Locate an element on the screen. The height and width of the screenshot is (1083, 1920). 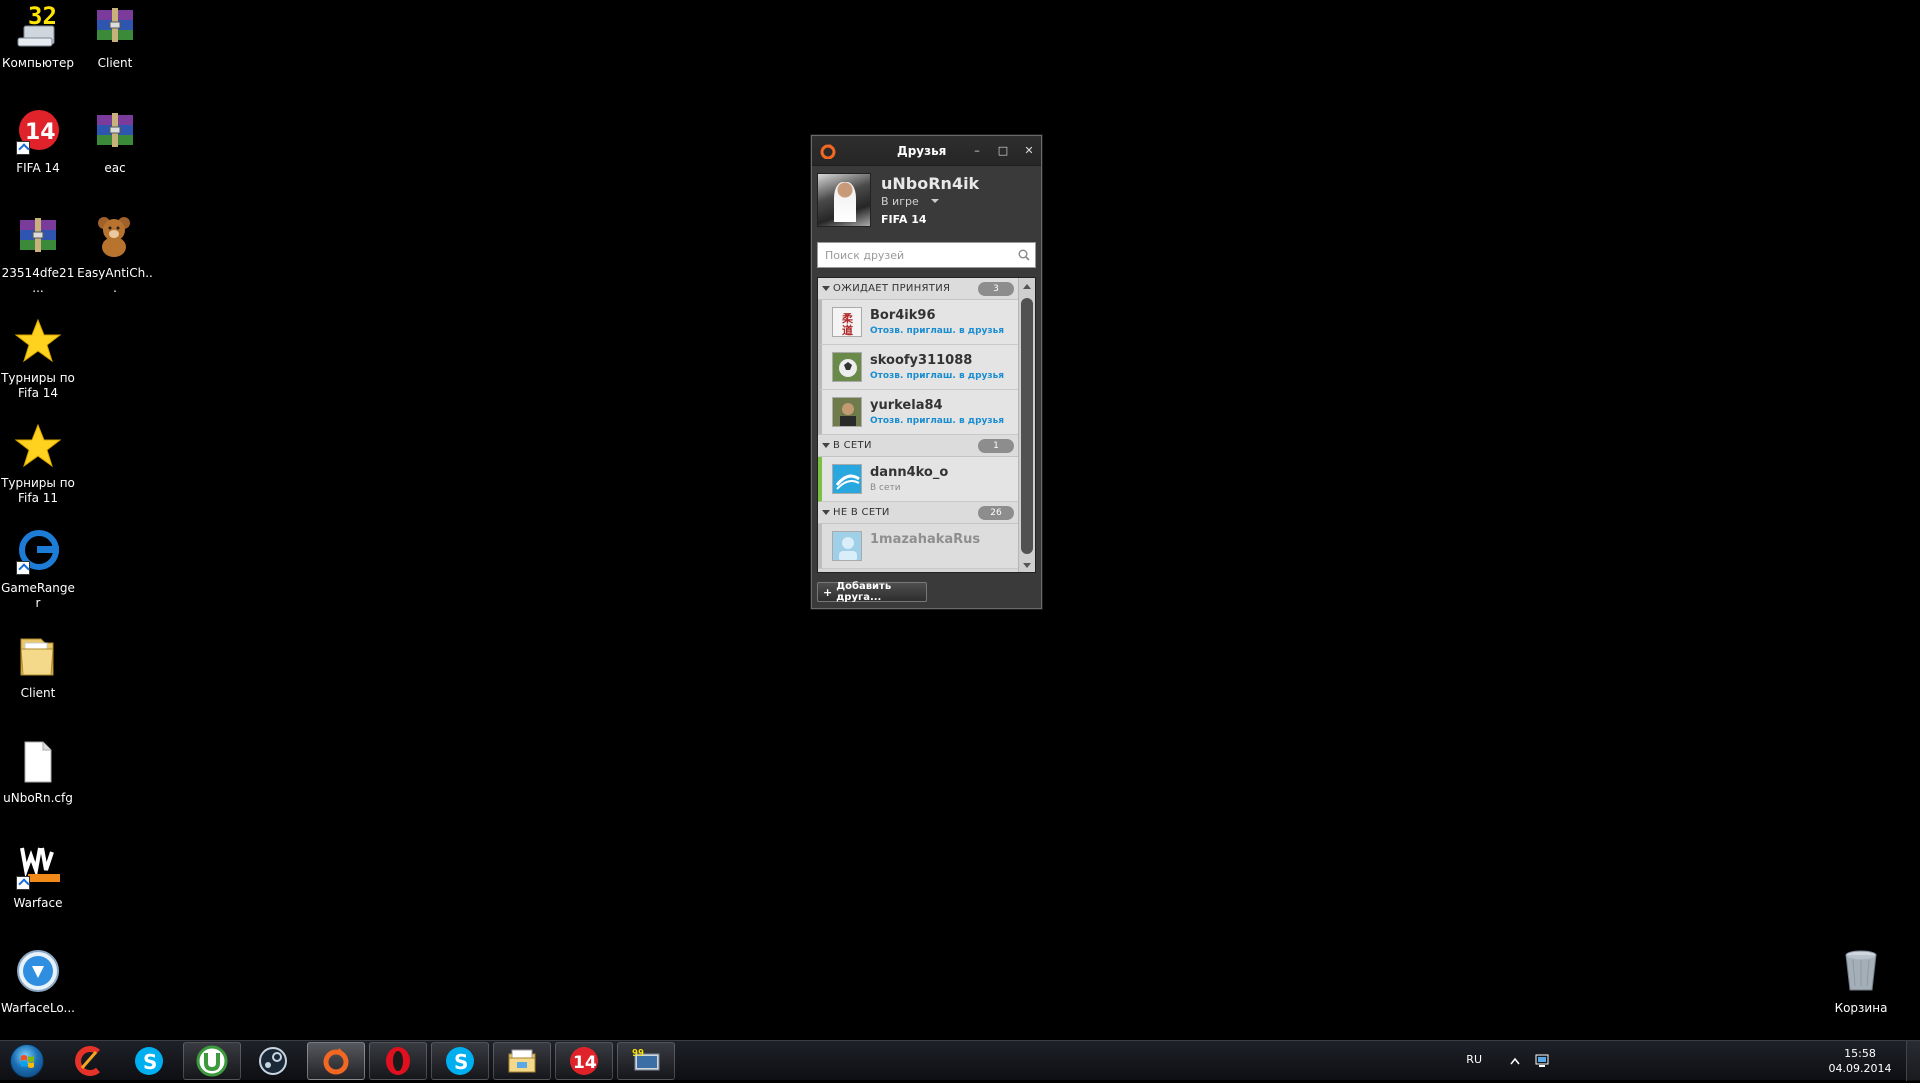
utorrent-icon is located at coordinates (212, 1061).